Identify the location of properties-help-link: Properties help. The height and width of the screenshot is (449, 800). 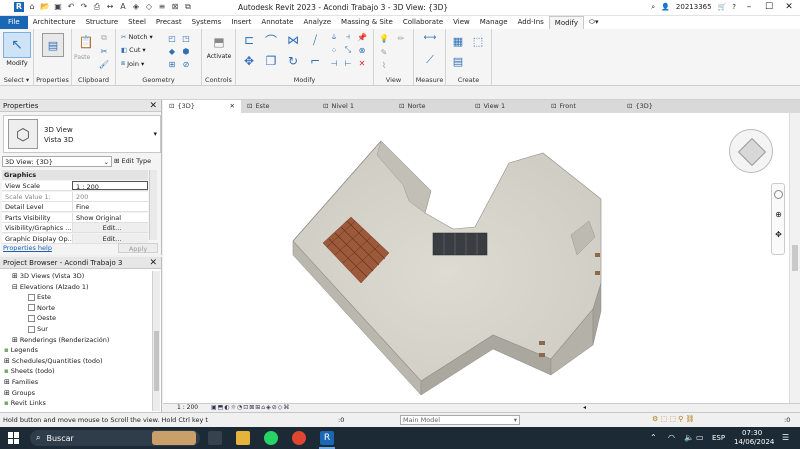
(27, 248).